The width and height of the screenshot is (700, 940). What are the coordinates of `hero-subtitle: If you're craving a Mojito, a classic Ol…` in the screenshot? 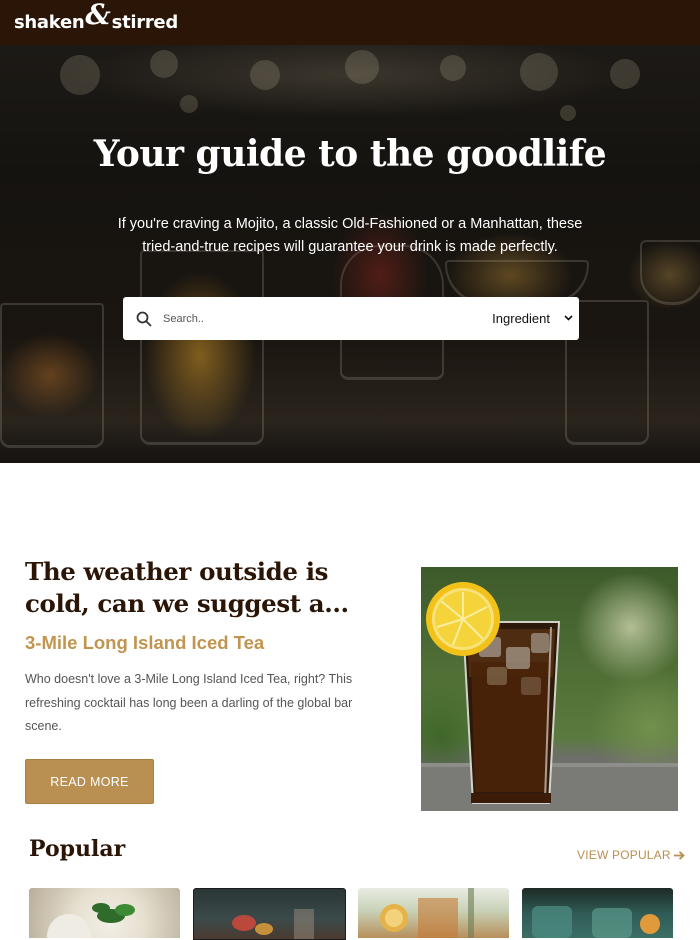 It's located at (350, 235).